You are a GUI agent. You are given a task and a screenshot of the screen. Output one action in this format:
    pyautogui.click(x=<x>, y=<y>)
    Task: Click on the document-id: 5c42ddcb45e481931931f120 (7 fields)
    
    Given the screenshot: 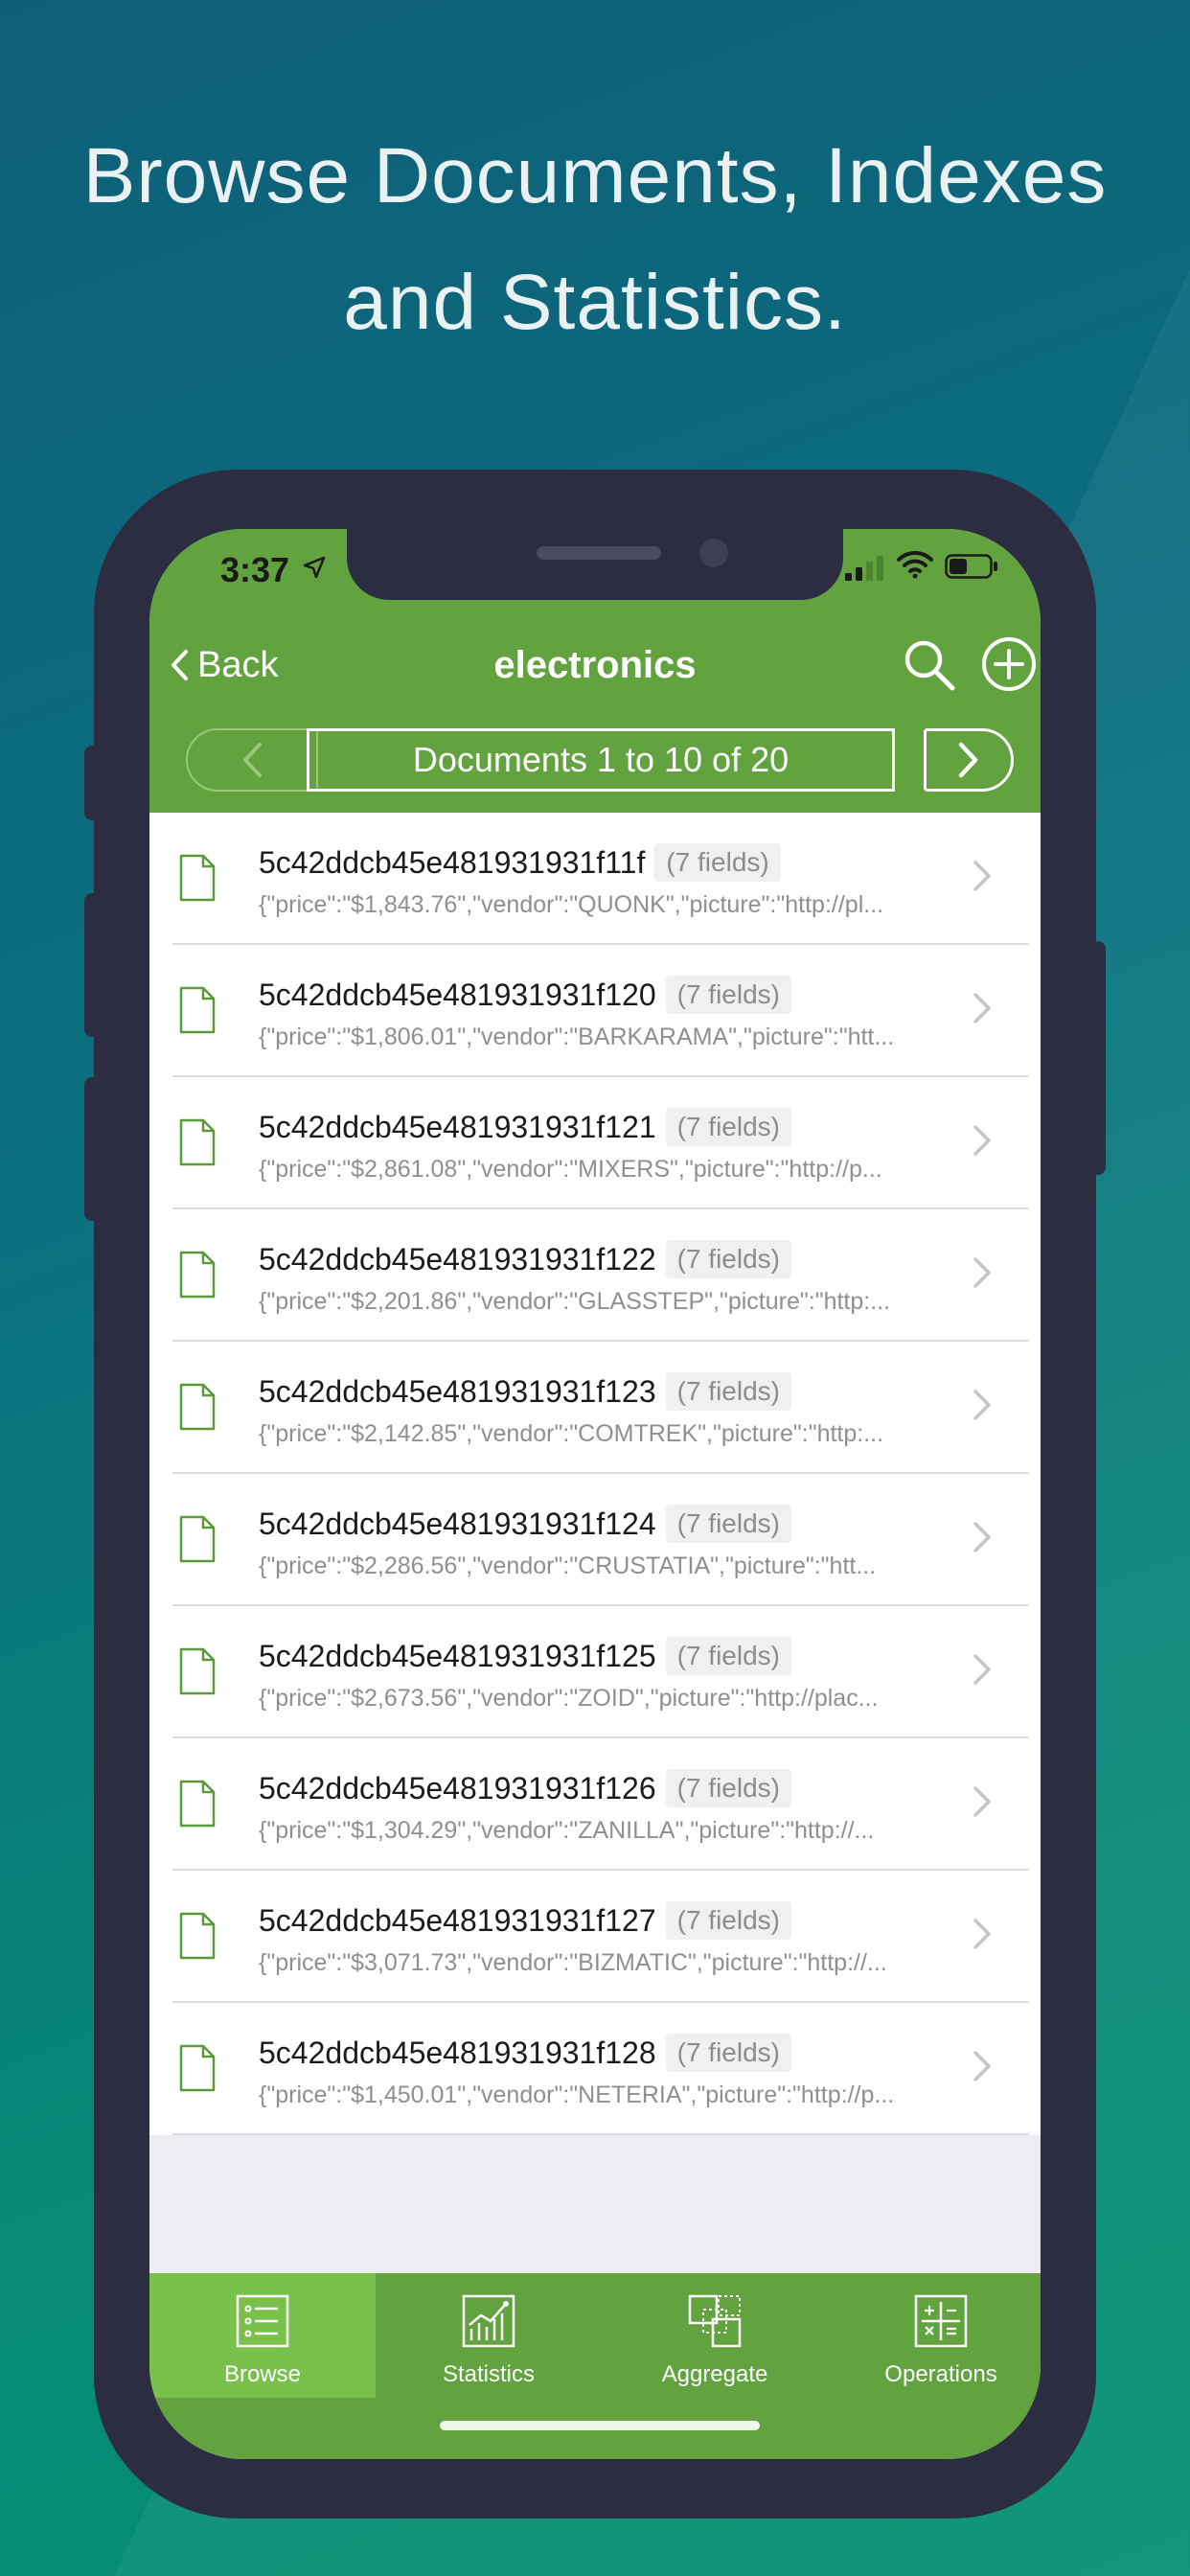 What is the action you would take?
    pyautogui.click(x=525, y=995)
    